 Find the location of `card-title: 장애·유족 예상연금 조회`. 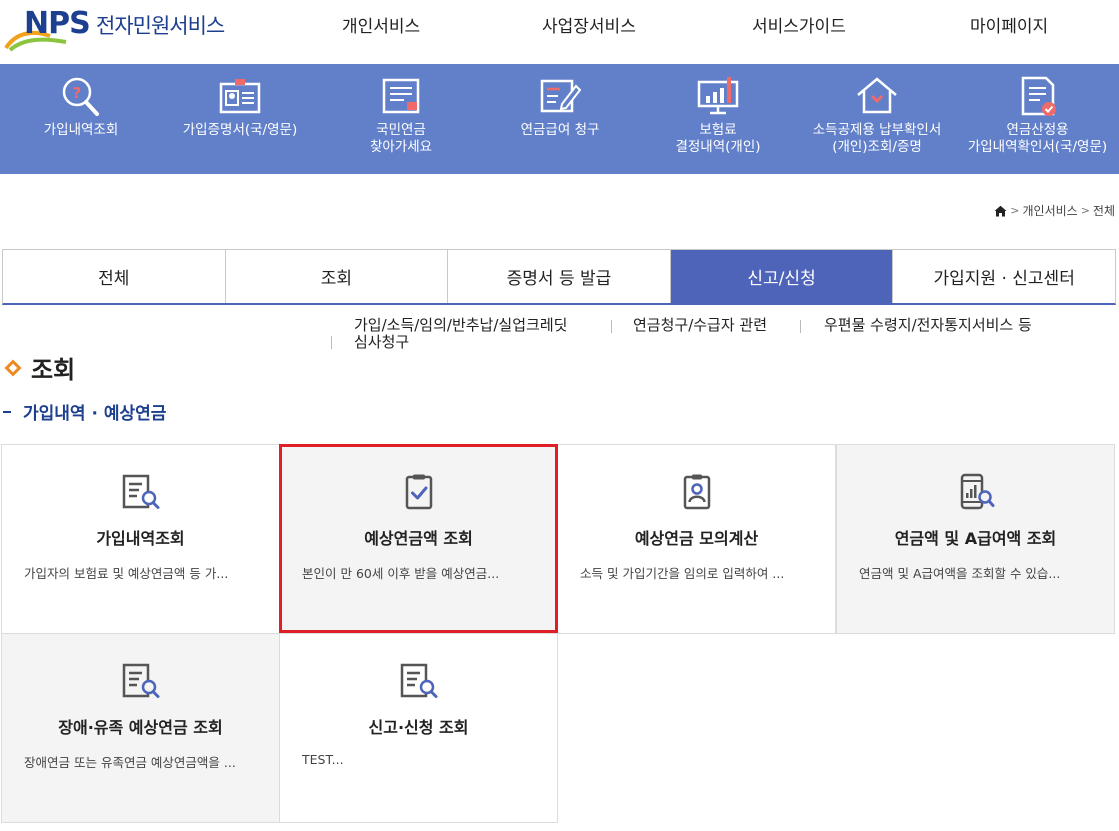

card-title: 장애·유족 예상연금 조회 is located at coordinates (140, 727).